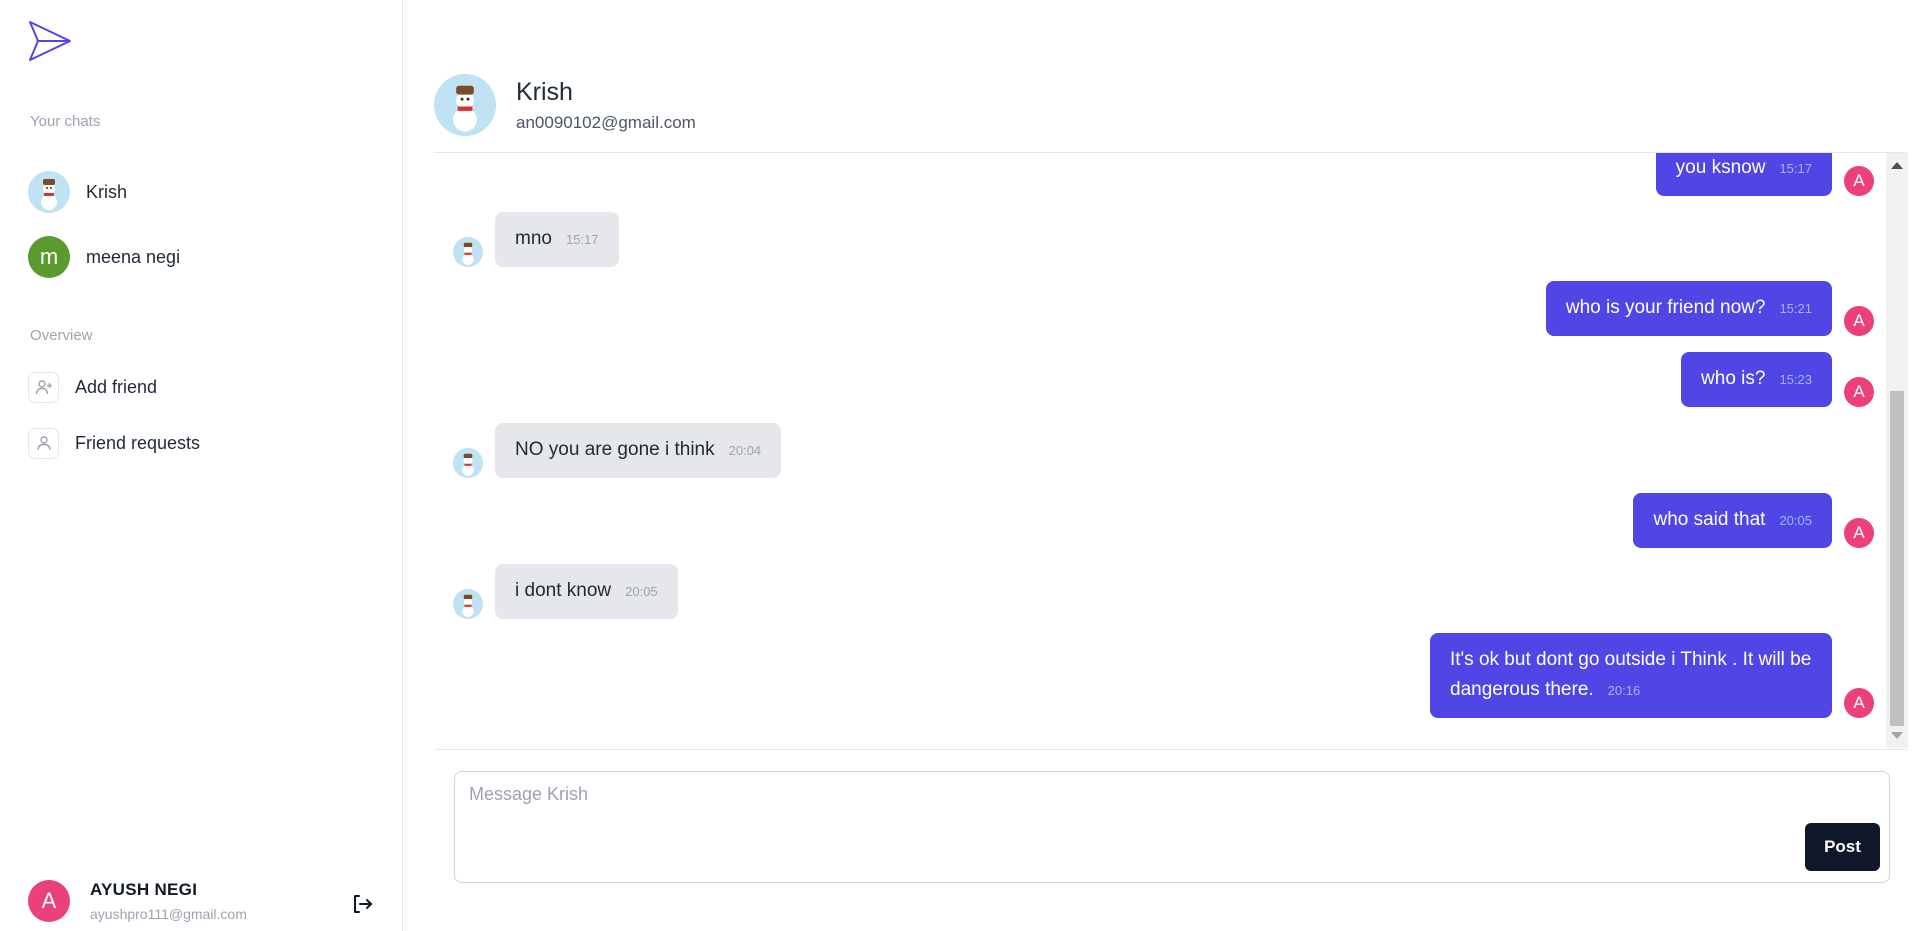 This screenshot has height=931, width=1912. What do you see at coordinates (144, 889) in the screenshot?
I see `profile-name: AYUSH NEGI` at bounding box center [144, 889].